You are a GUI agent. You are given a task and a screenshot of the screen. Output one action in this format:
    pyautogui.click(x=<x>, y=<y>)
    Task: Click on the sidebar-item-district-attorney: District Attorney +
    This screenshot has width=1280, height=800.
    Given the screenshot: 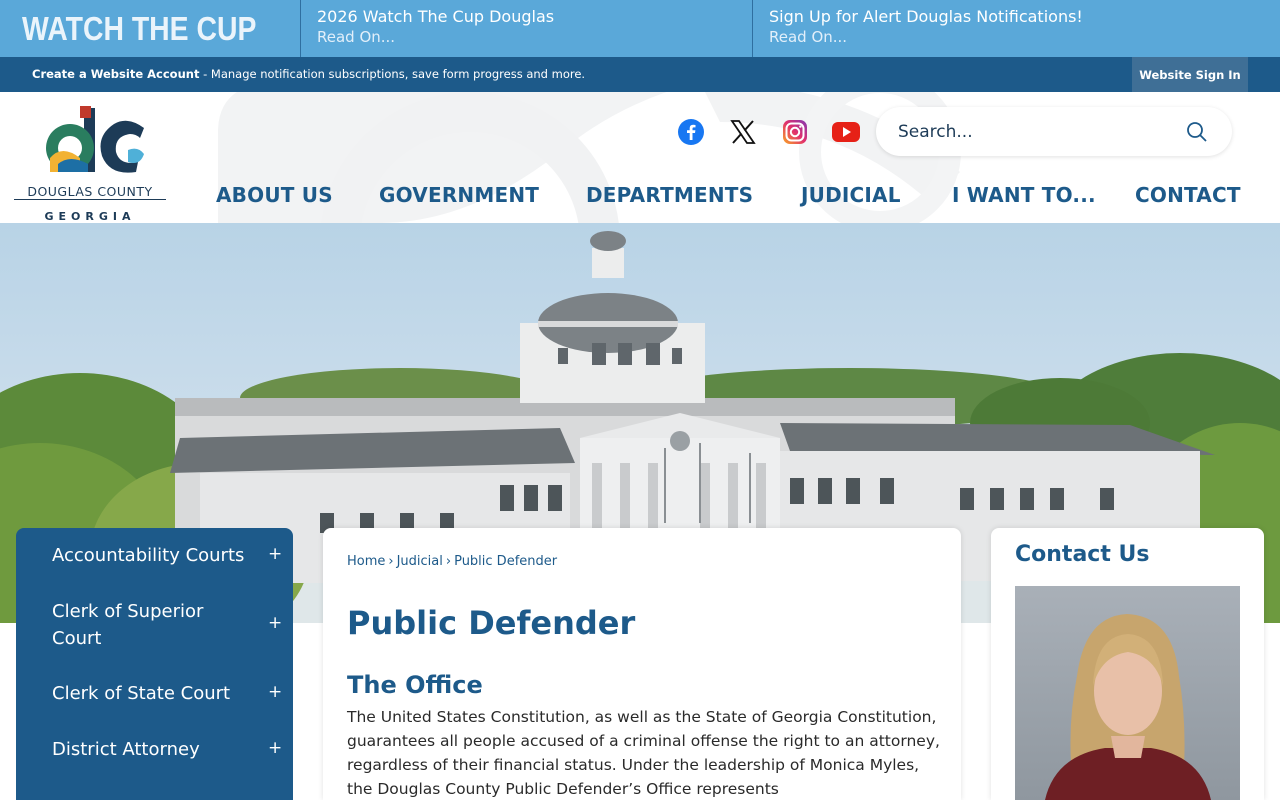 What is the action you would take?
    pyautogui.click(x=154, y=752)
    